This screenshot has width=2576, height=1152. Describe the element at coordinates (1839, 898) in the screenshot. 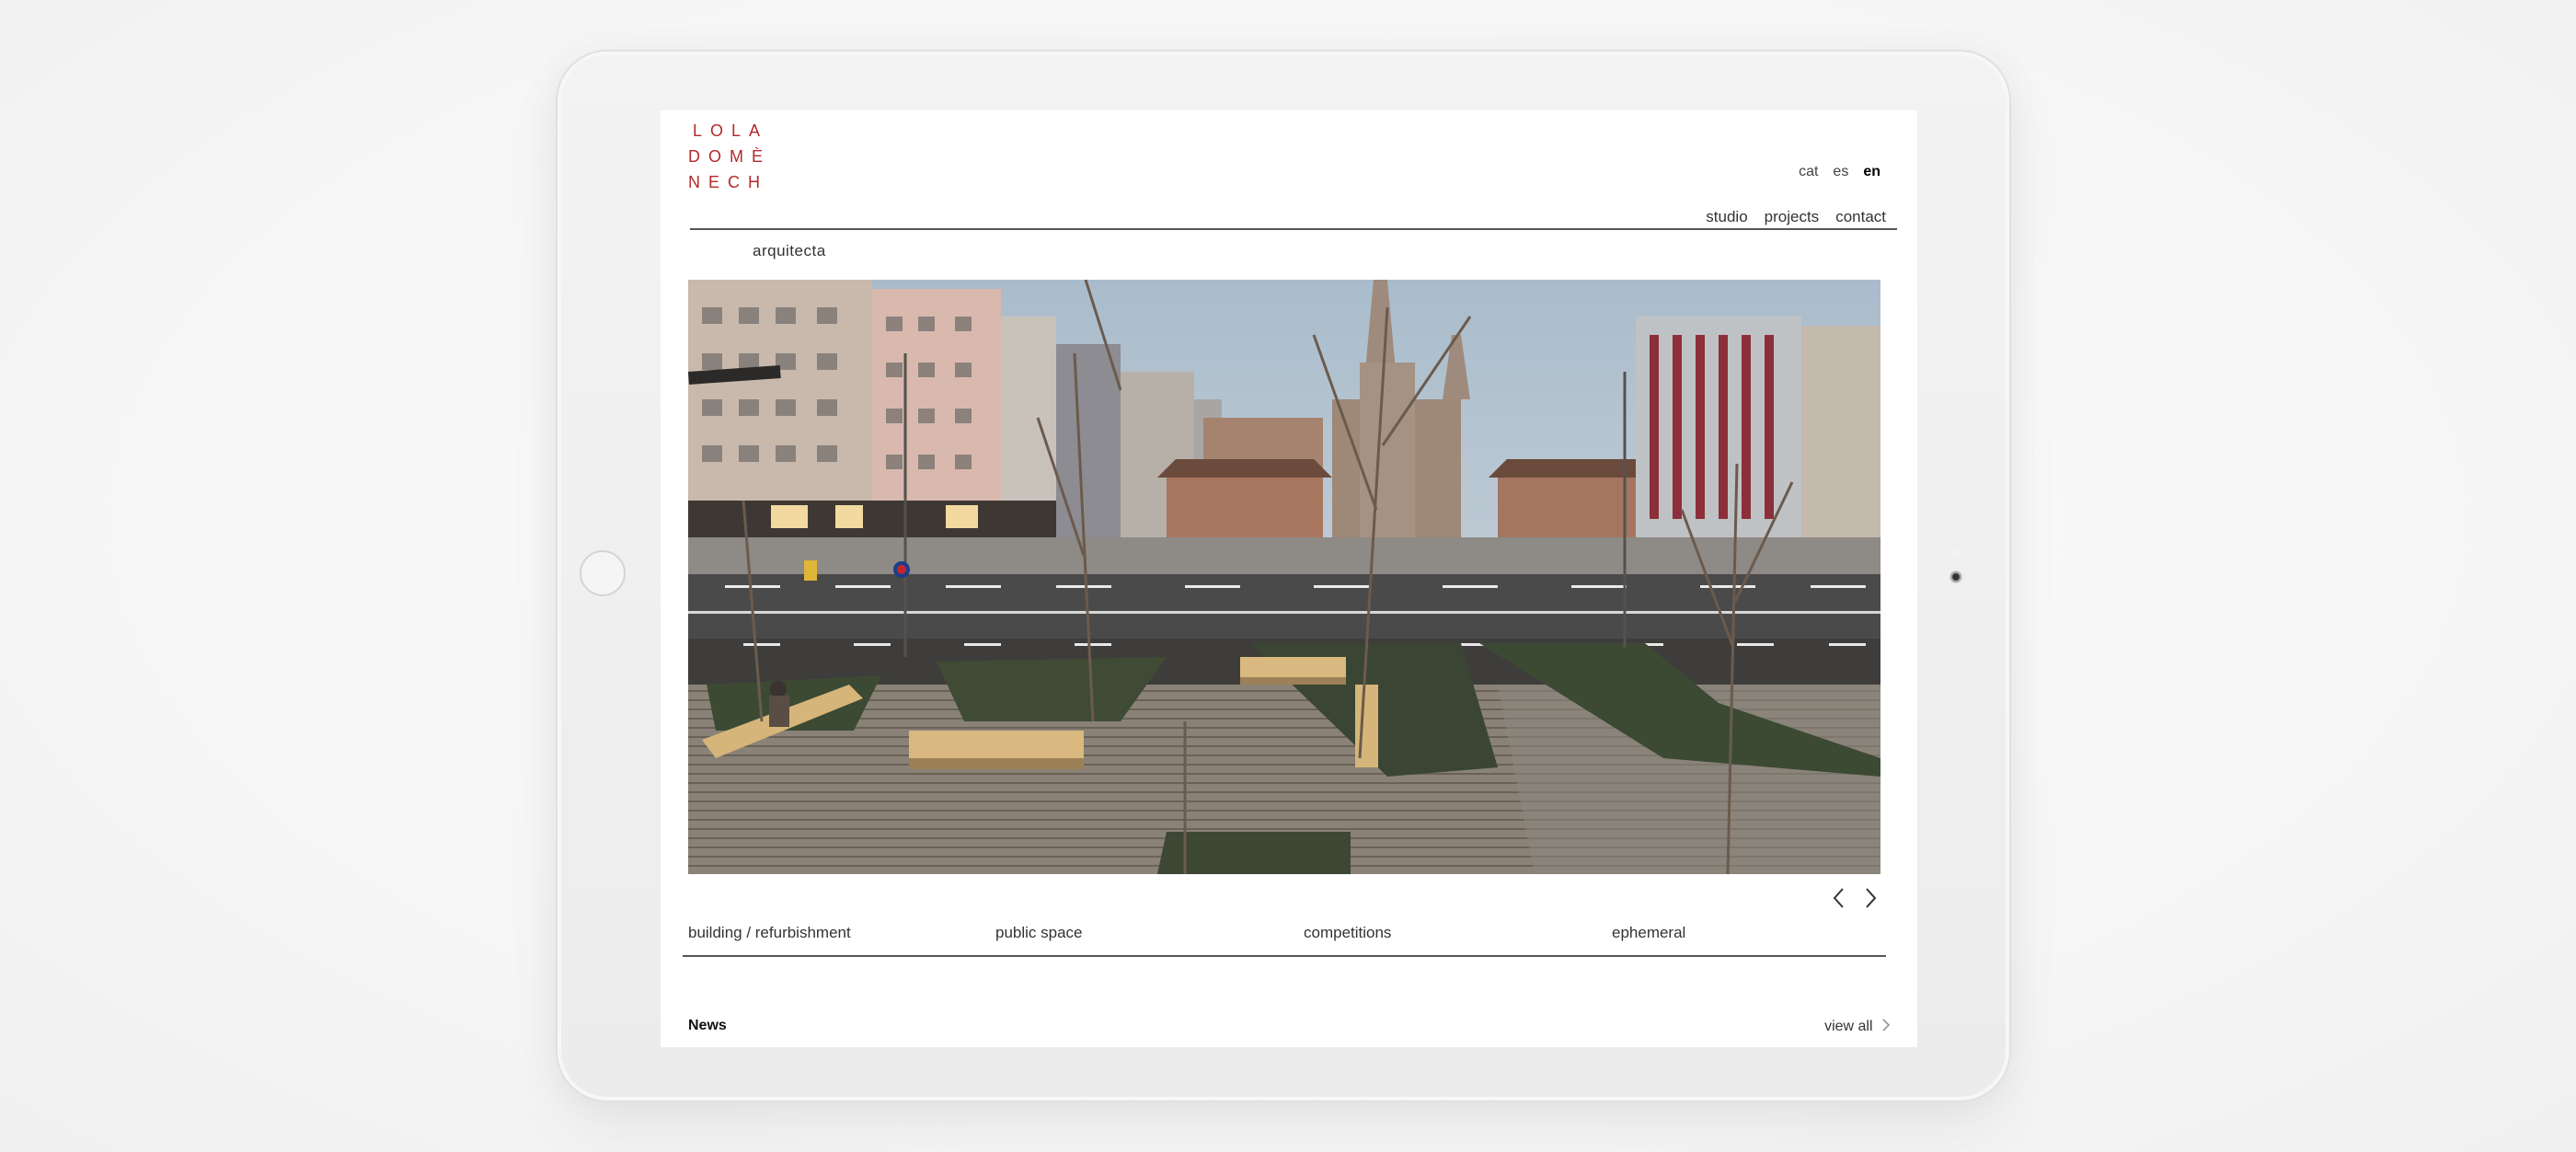

I see `chevron-left-icon` at that location.